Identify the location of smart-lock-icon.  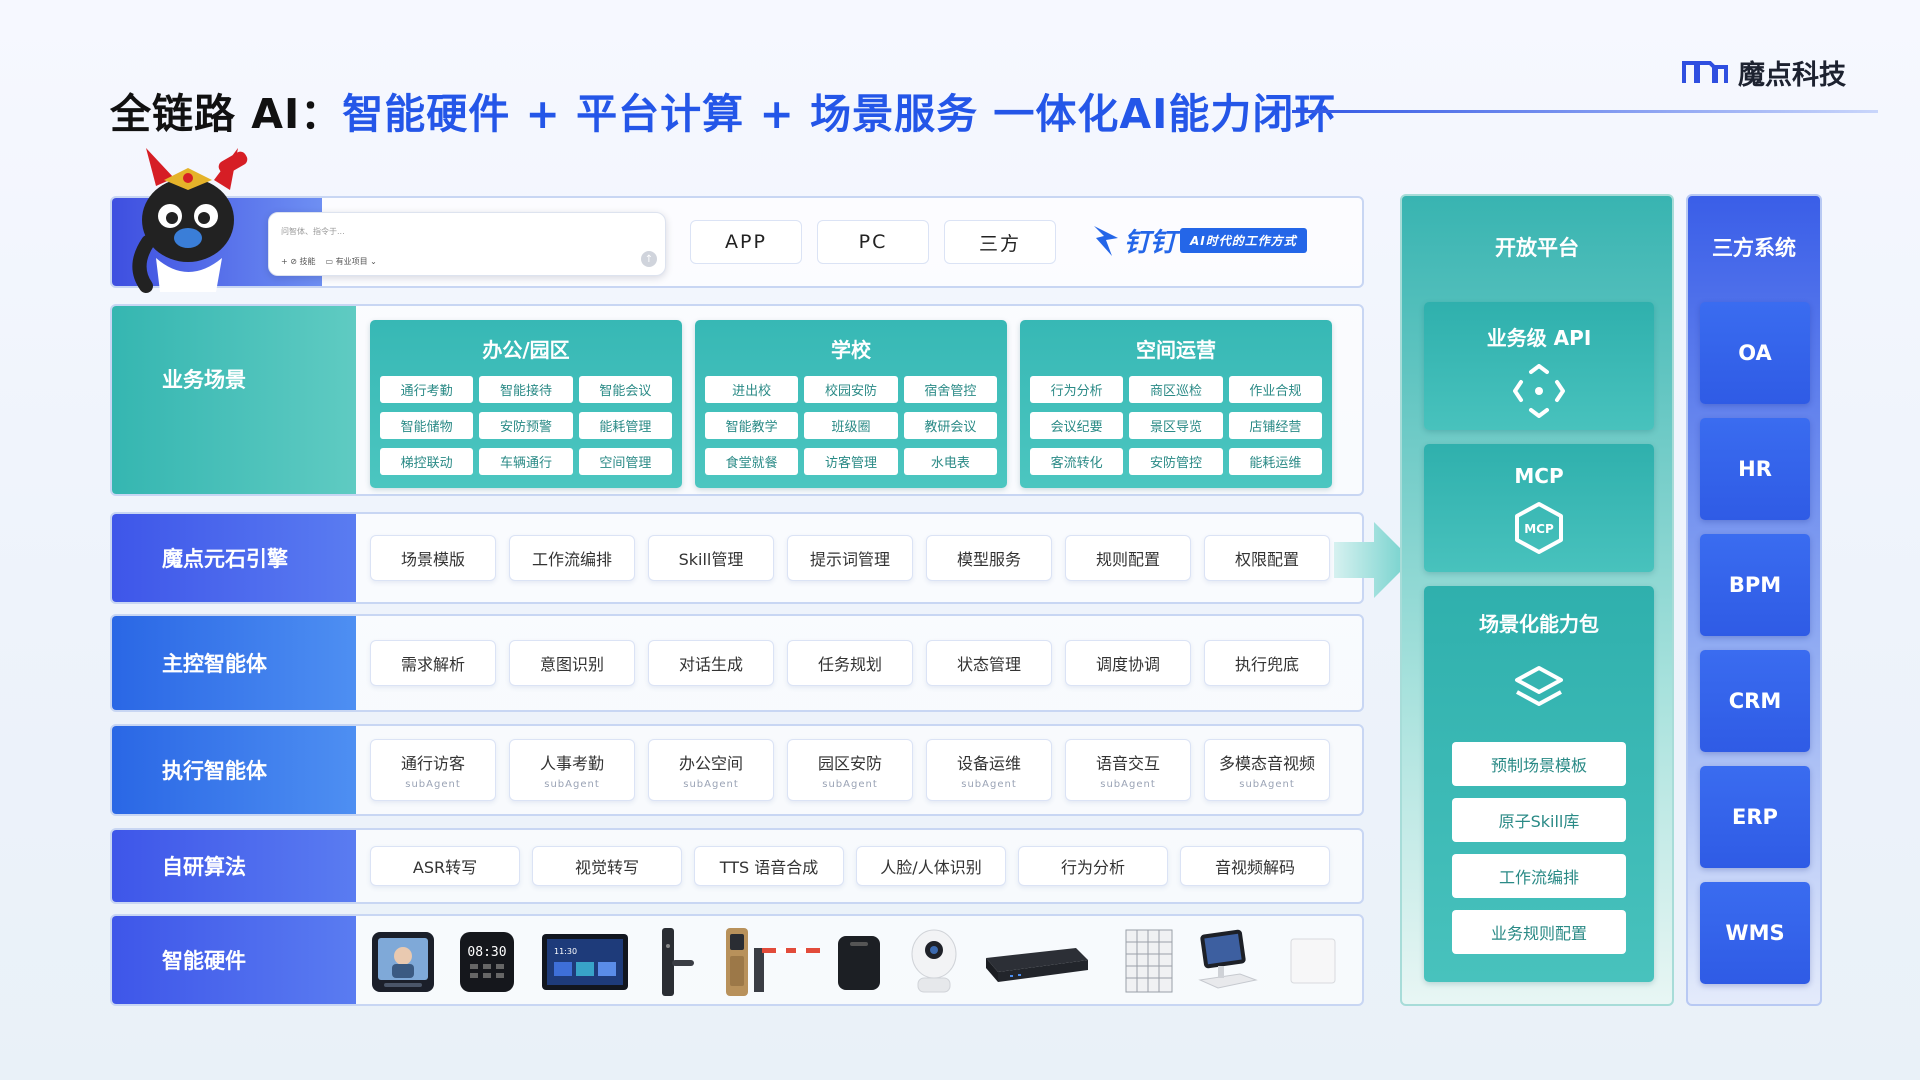
(678, 962).